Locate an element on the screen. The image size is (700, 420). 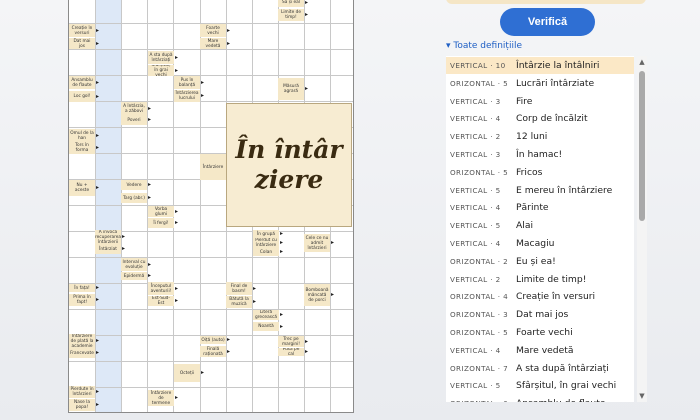
scroll-down-icon: ▼ is located at coordinates (642, 396).